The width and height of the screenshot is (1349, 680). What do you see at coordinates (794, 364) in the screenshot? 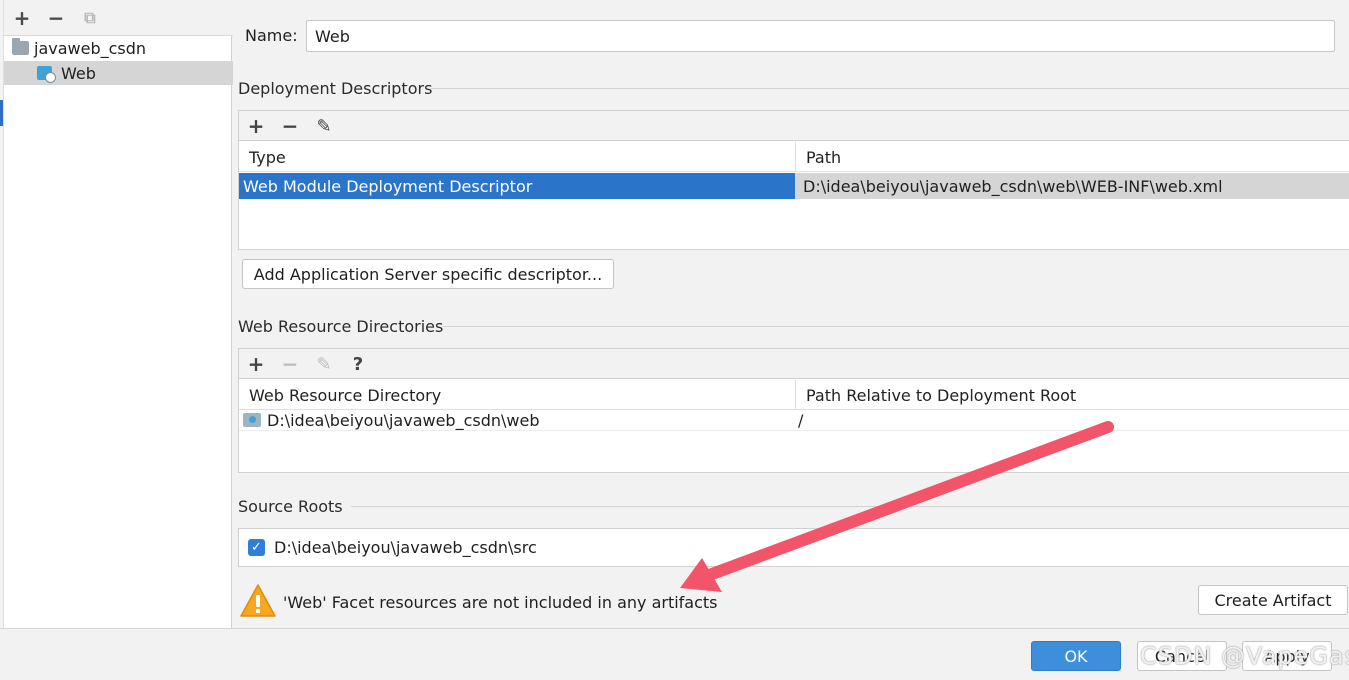
I see `resource-dirs-toolbar: + − ✎ ?` at bounding box center [794, 364].